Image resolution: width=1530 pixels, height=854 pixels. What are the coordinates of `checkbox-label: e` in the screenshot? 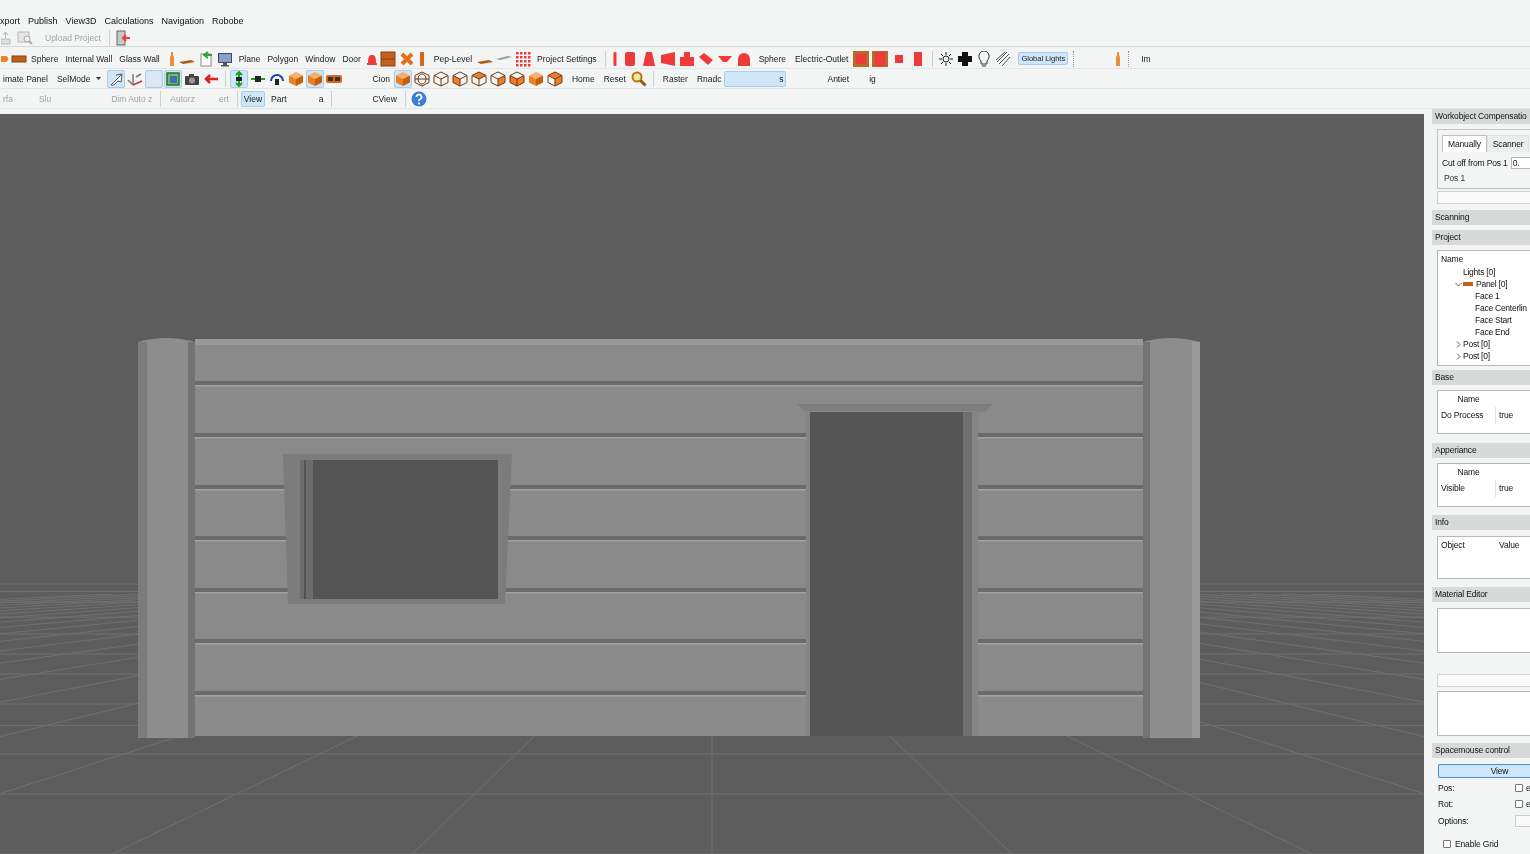 It's located at (1528, 788).